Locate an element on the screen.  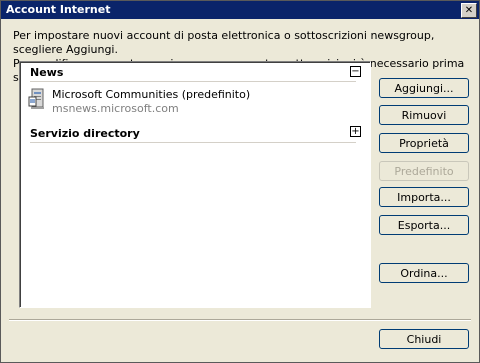
collapse-news-toggle: − is located at coordinates (355, 71).